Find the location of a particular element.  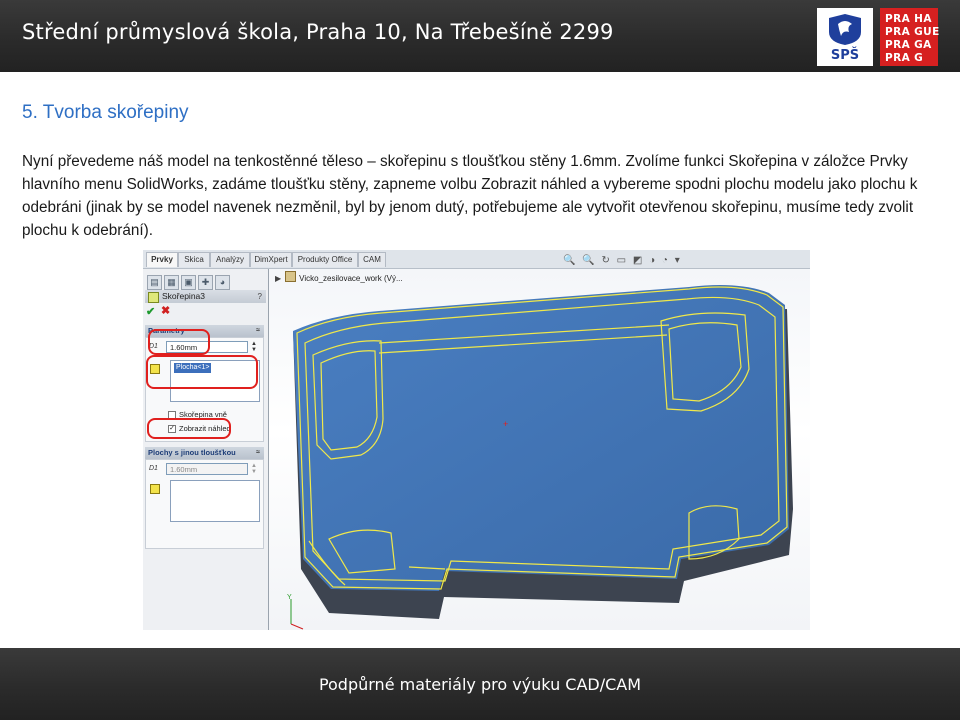

dimxpert-icon: ✚ is located at coordinates (205, 282).